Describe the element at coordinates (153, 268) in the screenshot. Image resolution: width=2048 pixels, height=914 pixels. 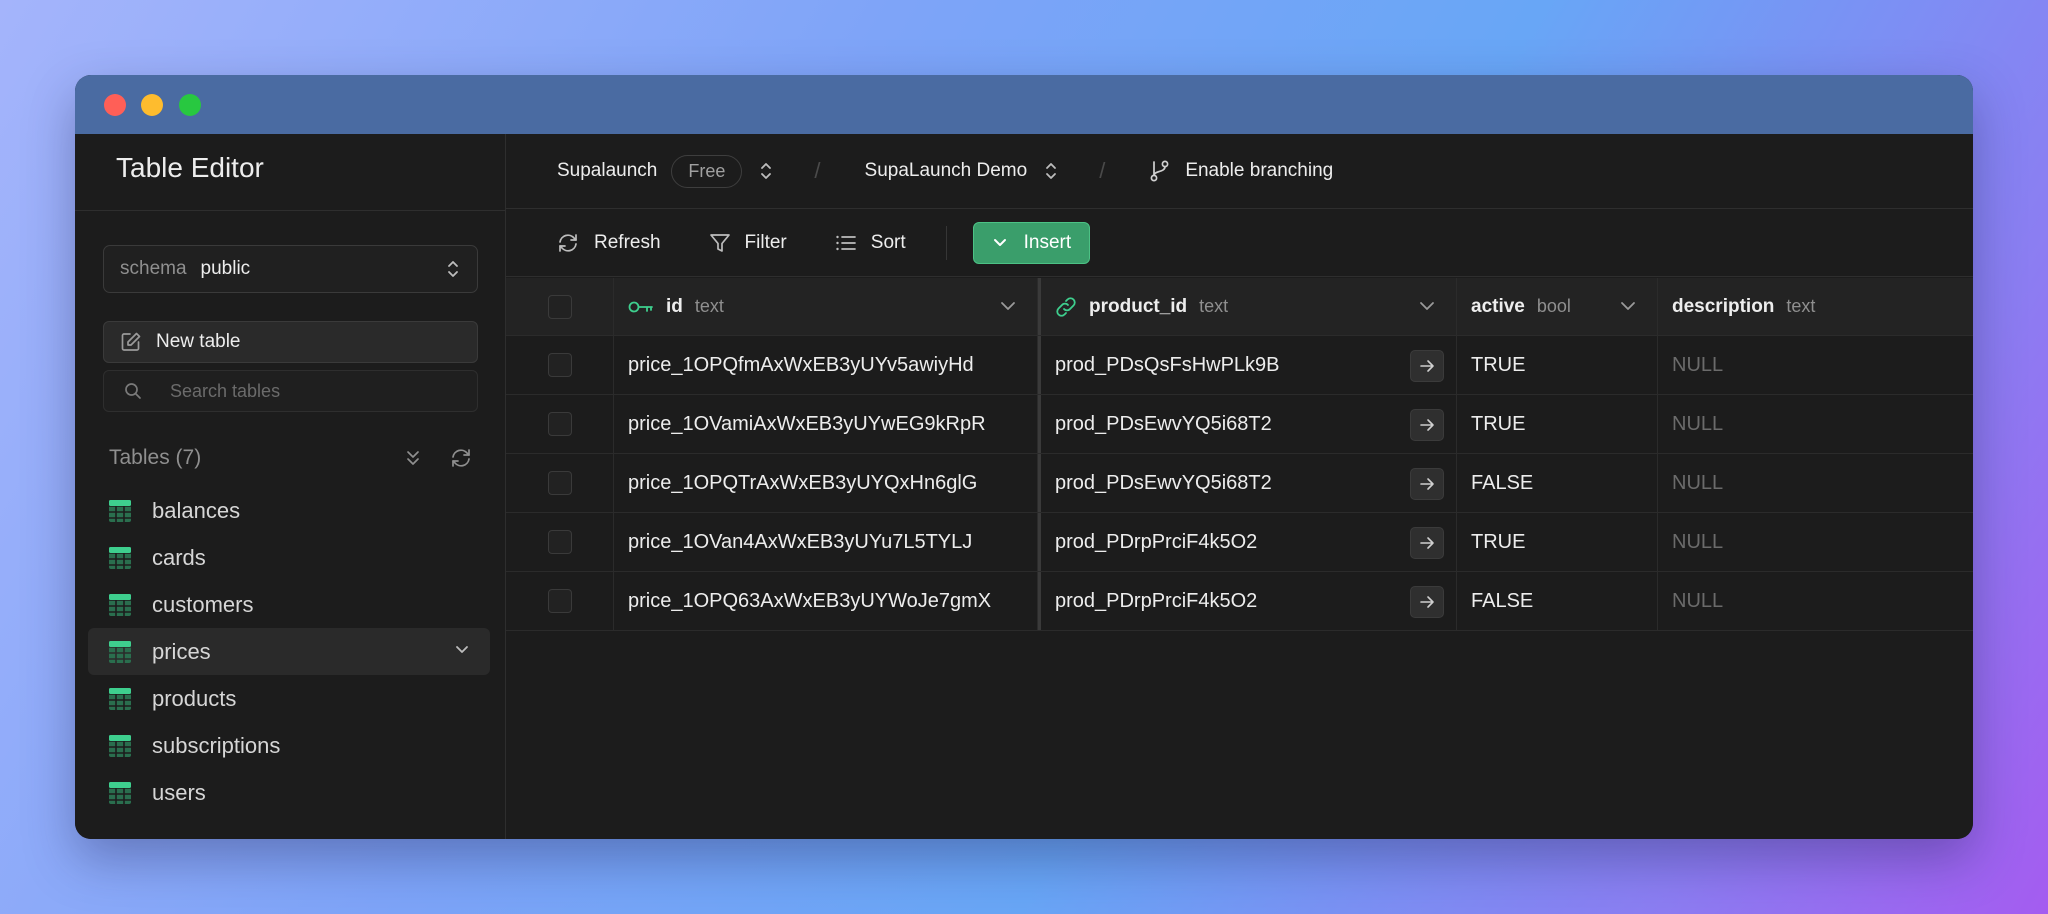
I see `schema-label: schema` at that location.